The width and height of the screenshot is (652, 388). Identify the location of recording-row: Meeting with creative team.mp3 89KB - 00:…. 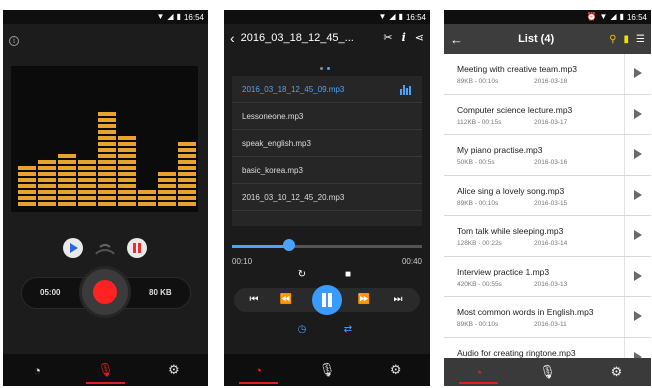
(547, 74).